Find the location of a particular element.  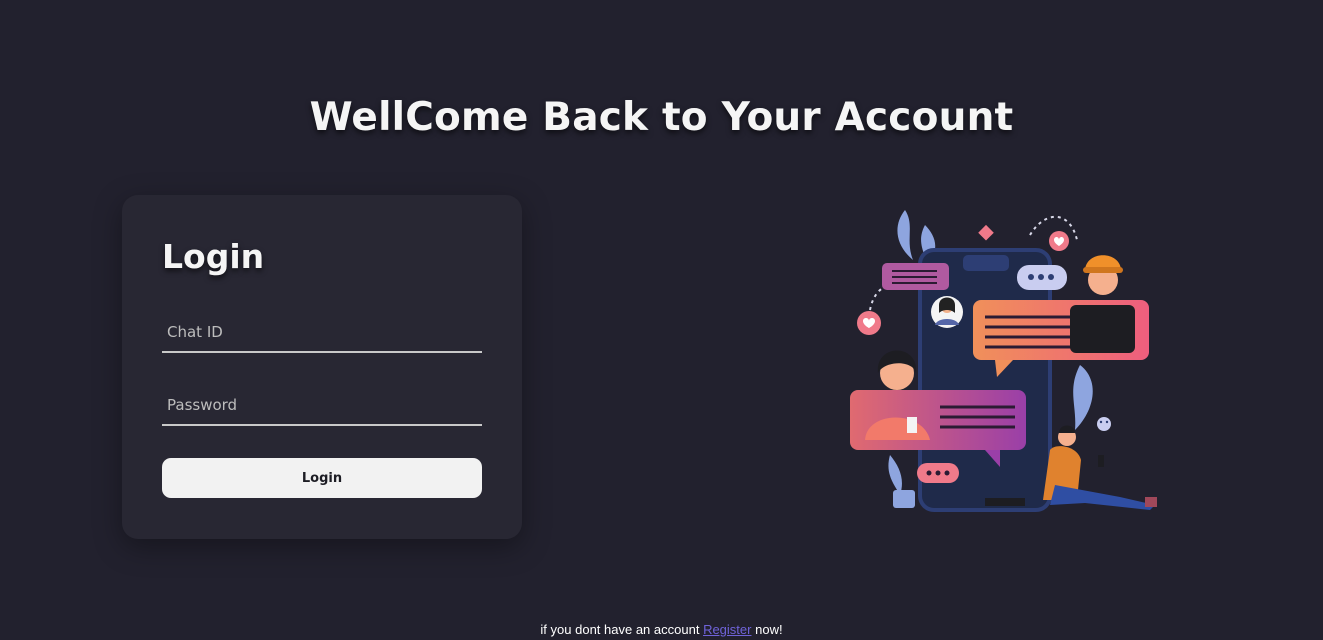

login-button: Login is located at coordinates (322, 478).